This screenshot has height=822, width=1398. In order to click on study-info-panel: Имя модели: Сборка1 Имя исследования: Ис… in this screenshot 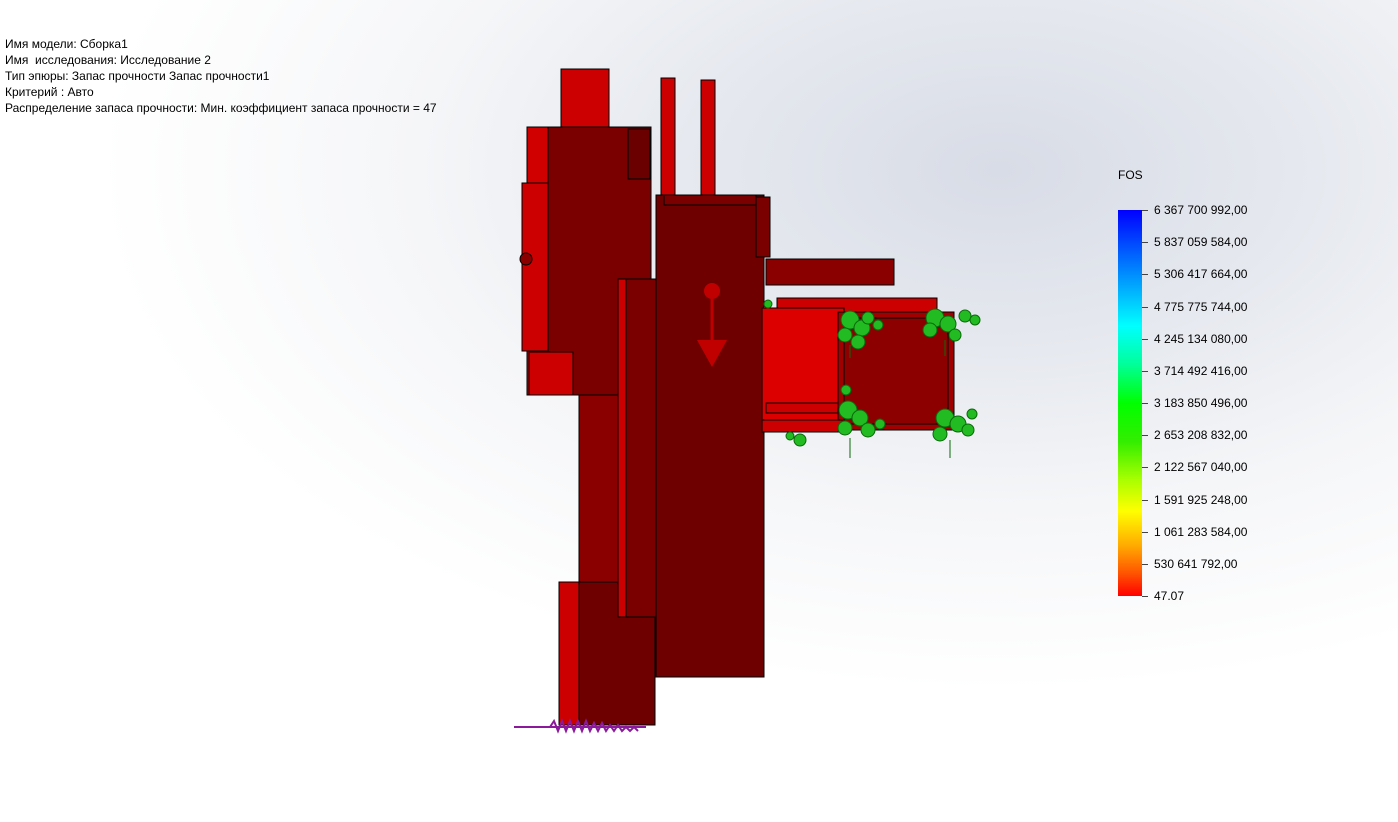, I will do `click(221, 76)`.